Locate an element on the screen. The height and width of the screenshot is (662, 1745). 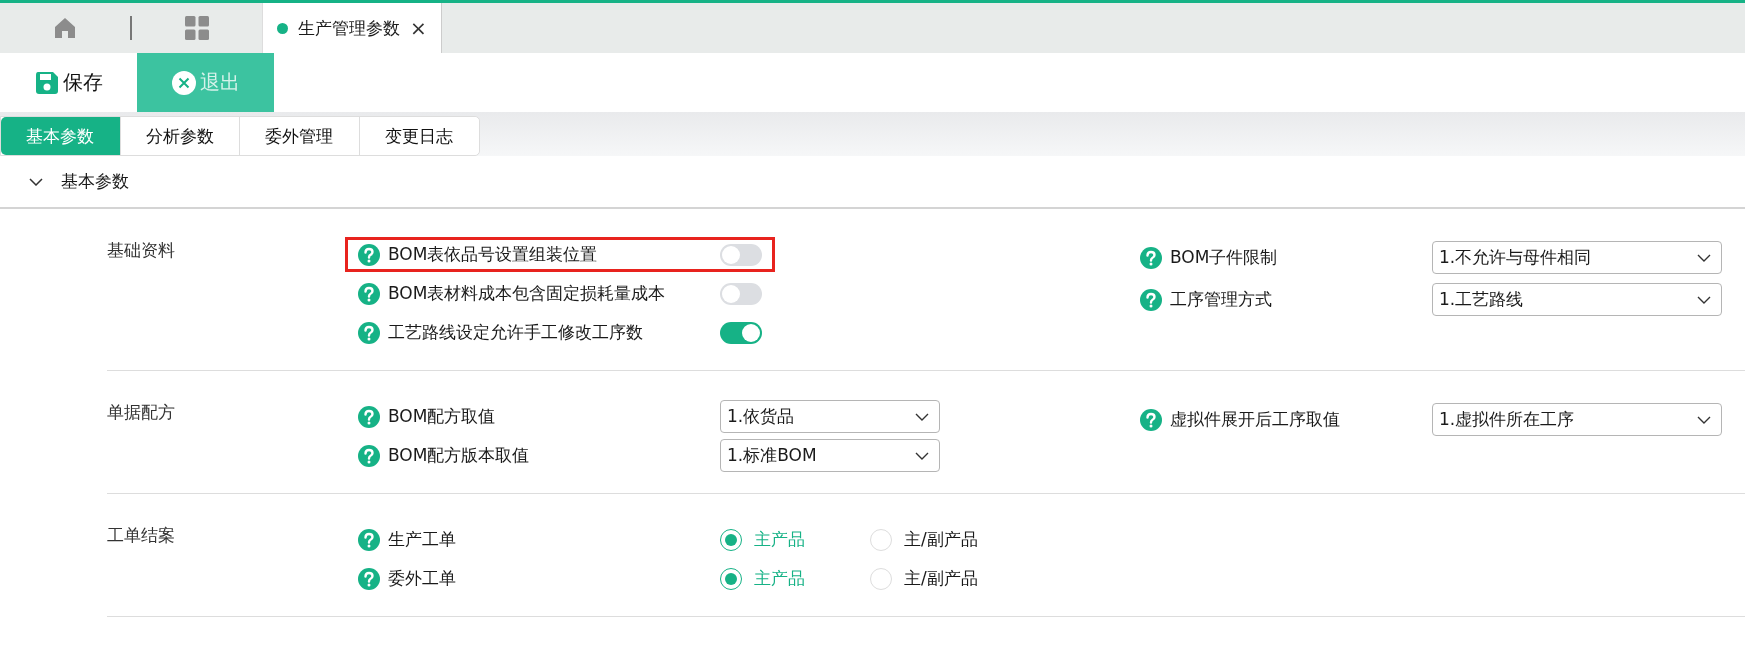
dropdown: 1.虚拟件所在工序 is located at coordinates (1577, 419).